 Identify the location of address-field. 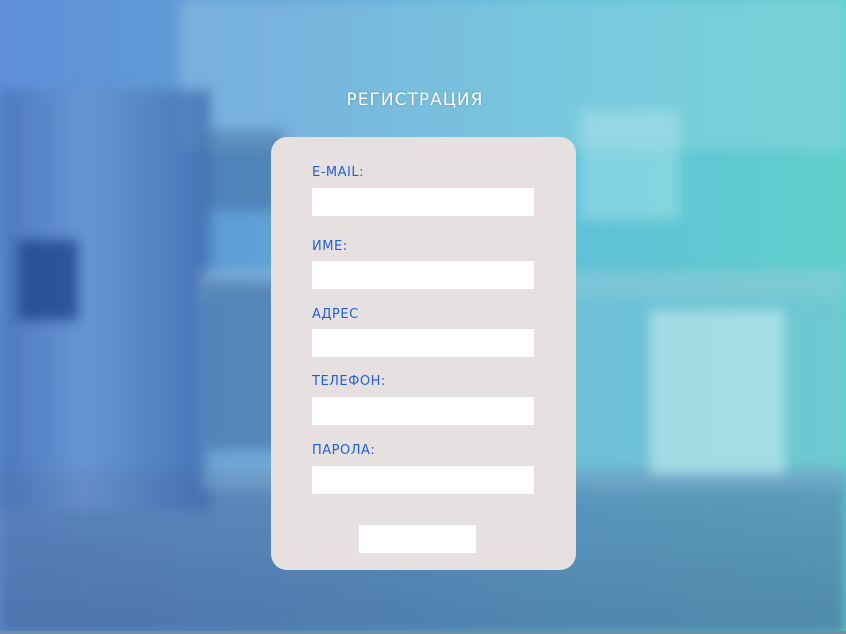
(423, 343).